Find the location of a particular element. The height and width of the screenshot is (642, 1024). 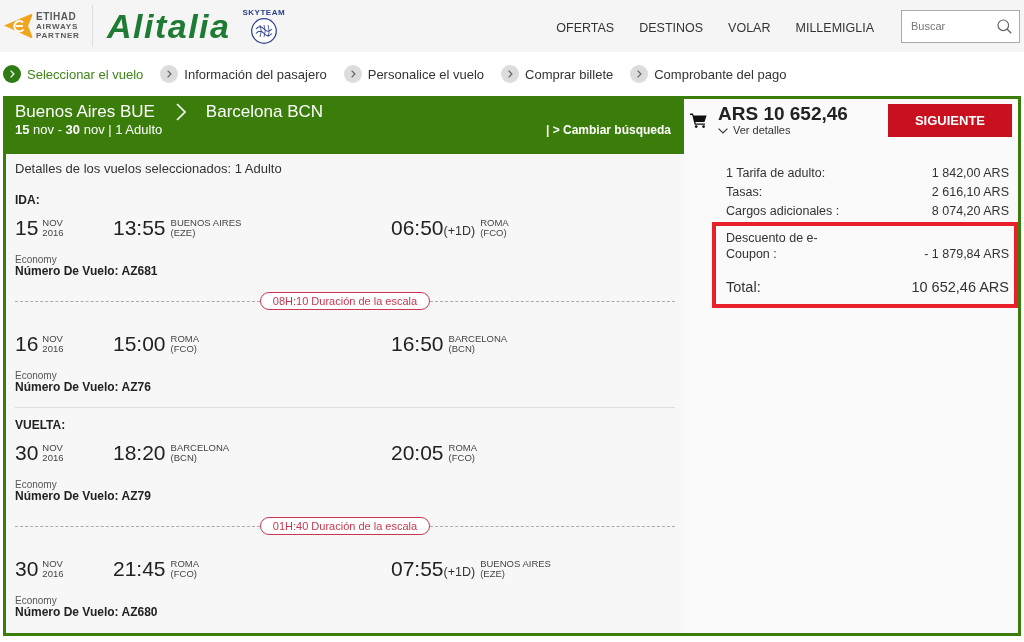

arrival-airport-code: (EZE) is located at coordinates (493, 574).